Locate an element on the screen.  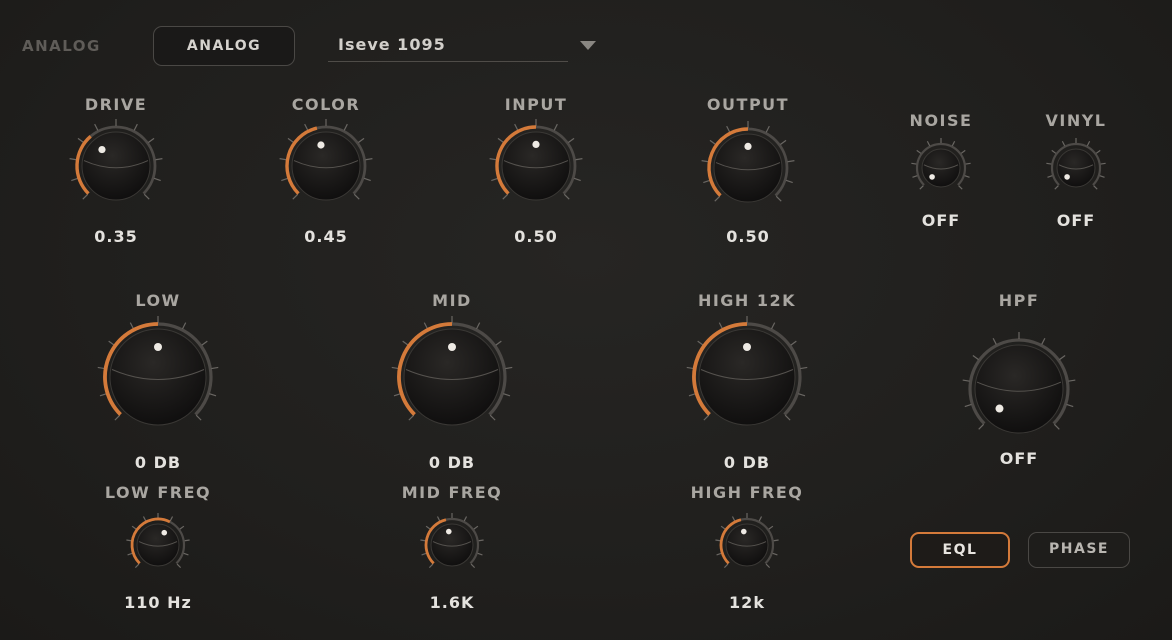
color-knob is located at coordinates (326, 166).